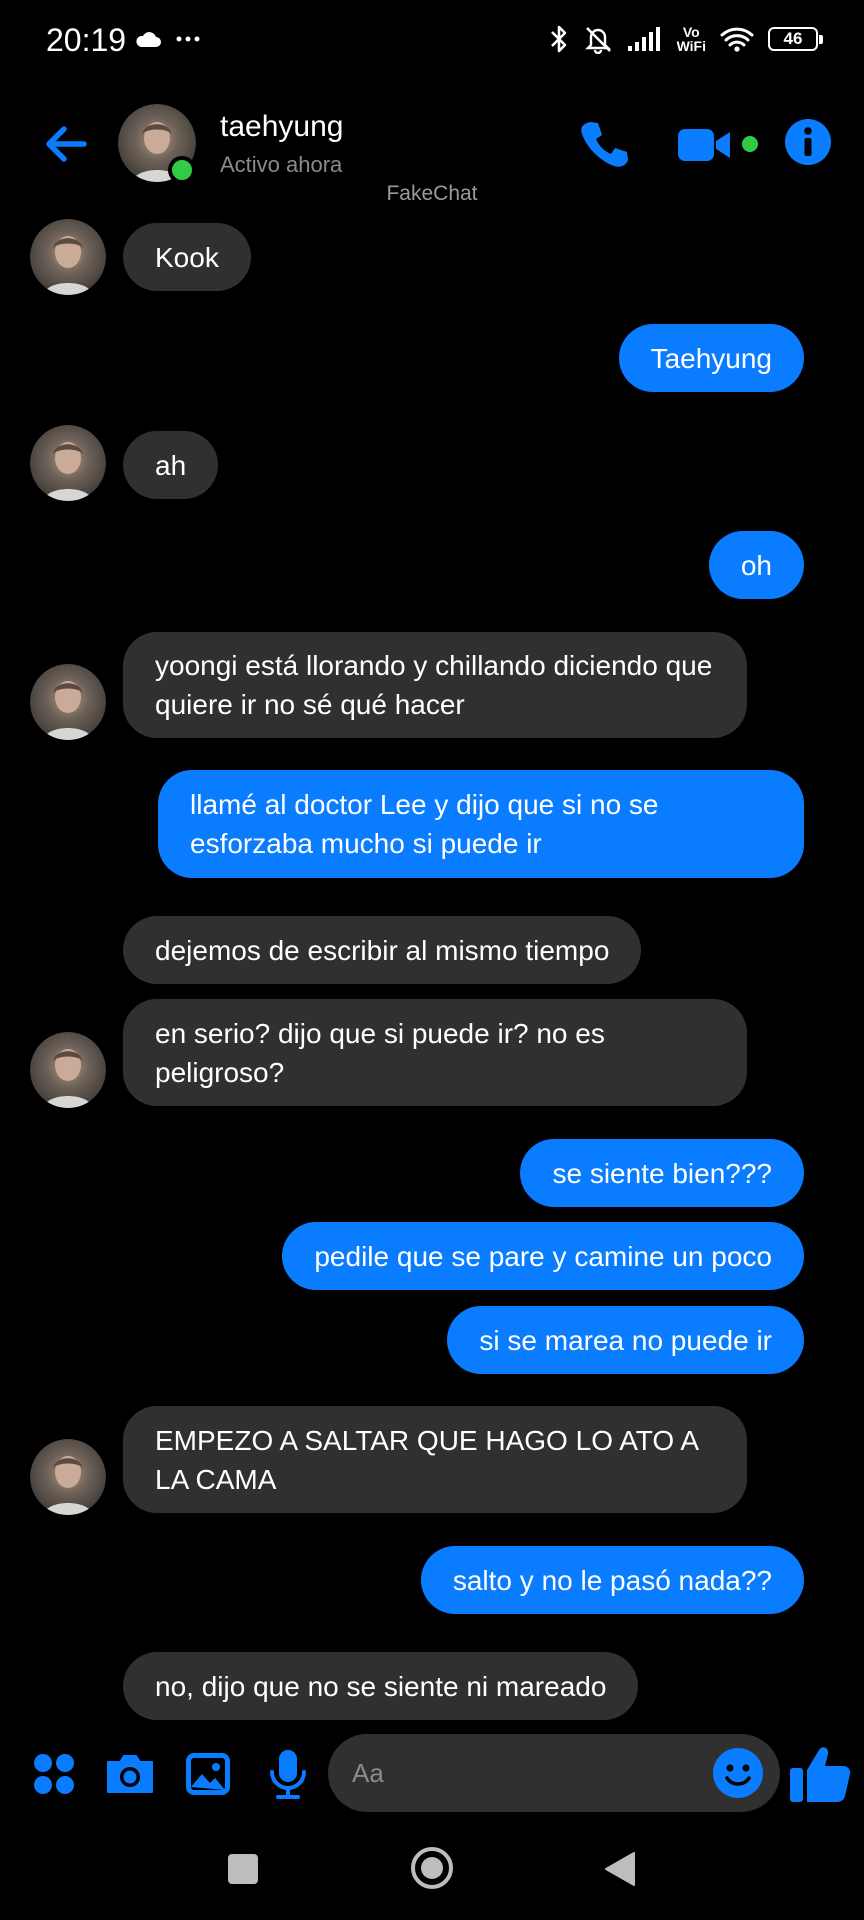  I want to click on signal-icon, so click(643, 39).